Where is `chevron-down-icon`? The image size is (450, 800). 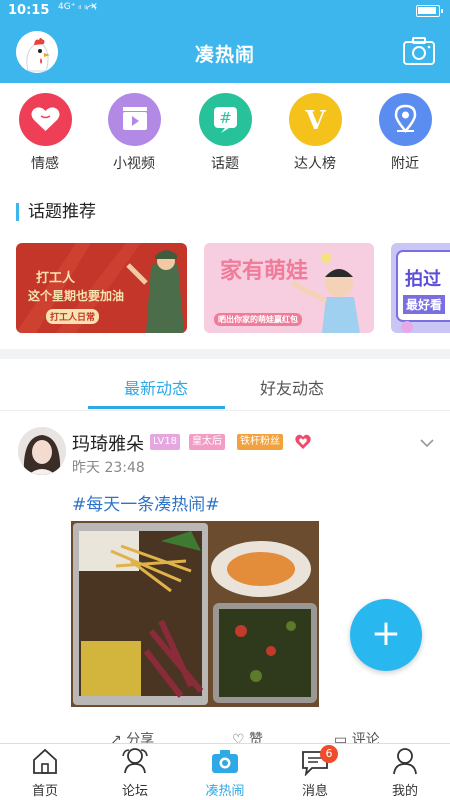
chevron-down-icon is located at coordinates (427, 442).